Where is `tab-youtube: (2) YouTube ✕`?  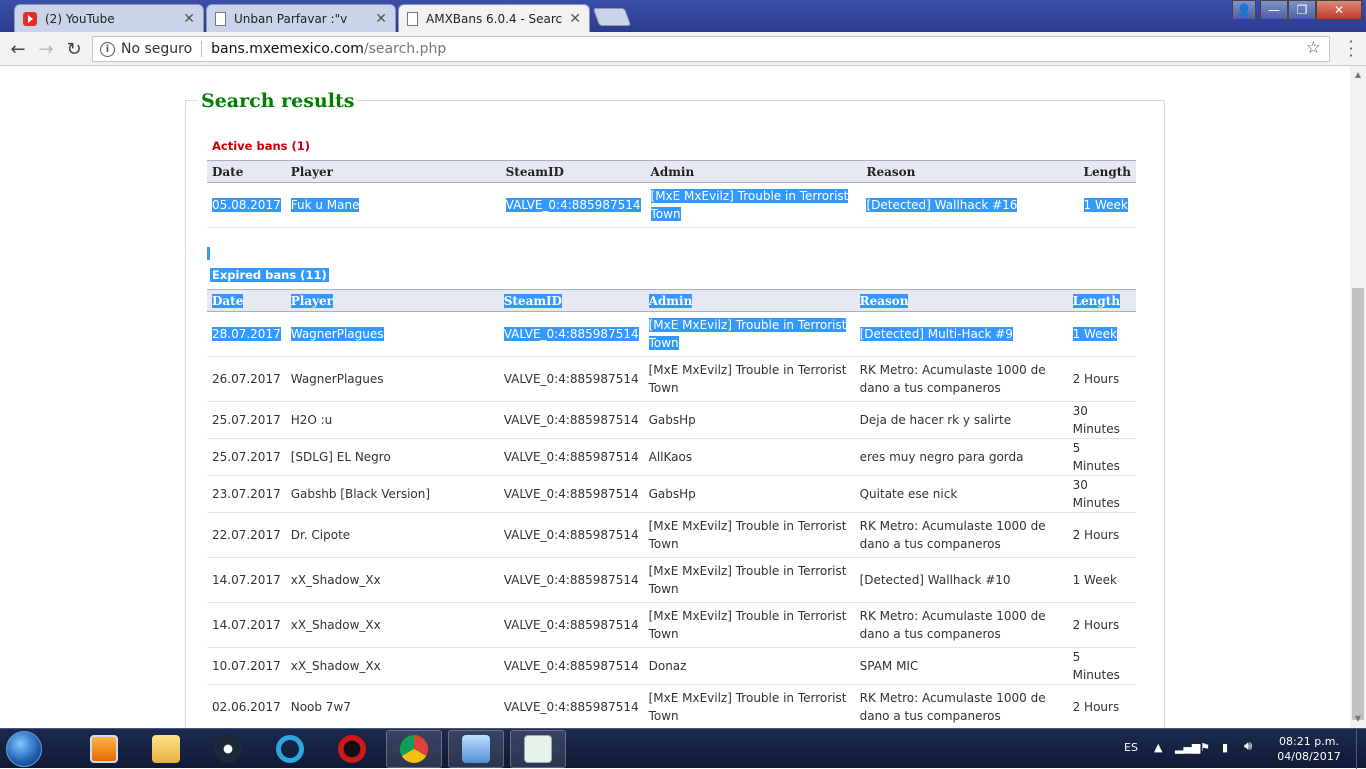 tab-youtube: (2) YouTube ✕ is located at coordinates (109, 18).